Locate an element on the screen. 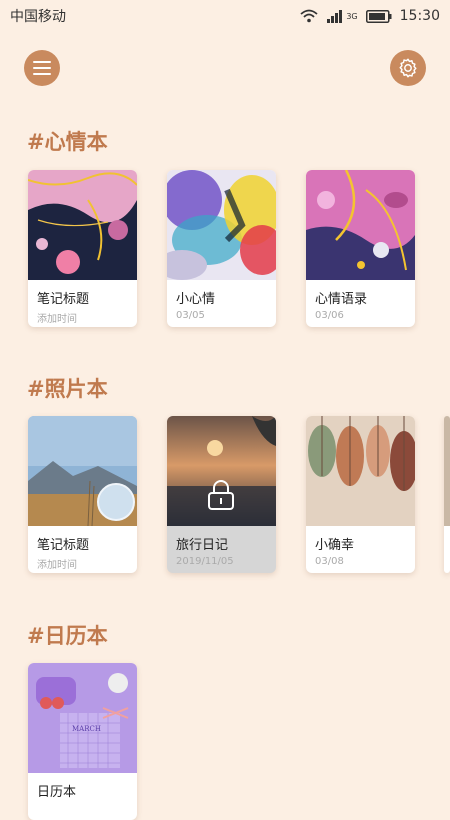  menu-icon is located at coordinates (42, 68).